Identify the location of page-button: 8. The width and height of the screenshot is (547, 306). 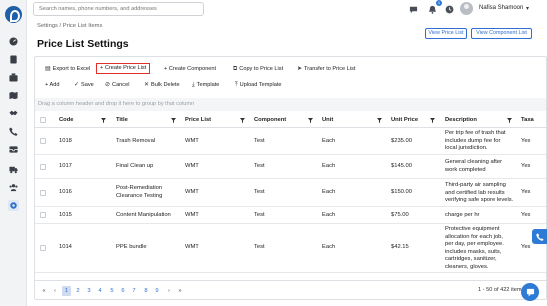
(146, 291).